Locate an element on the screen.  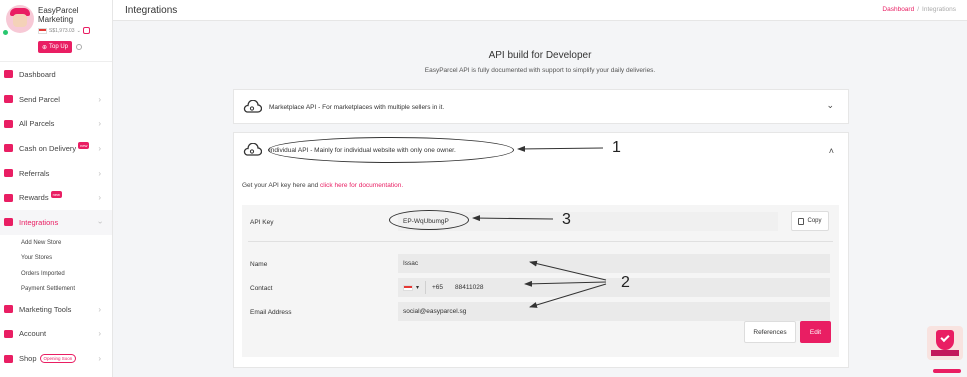
brand-name: EasyParcel Marketing is located at coordinates (58, 15).